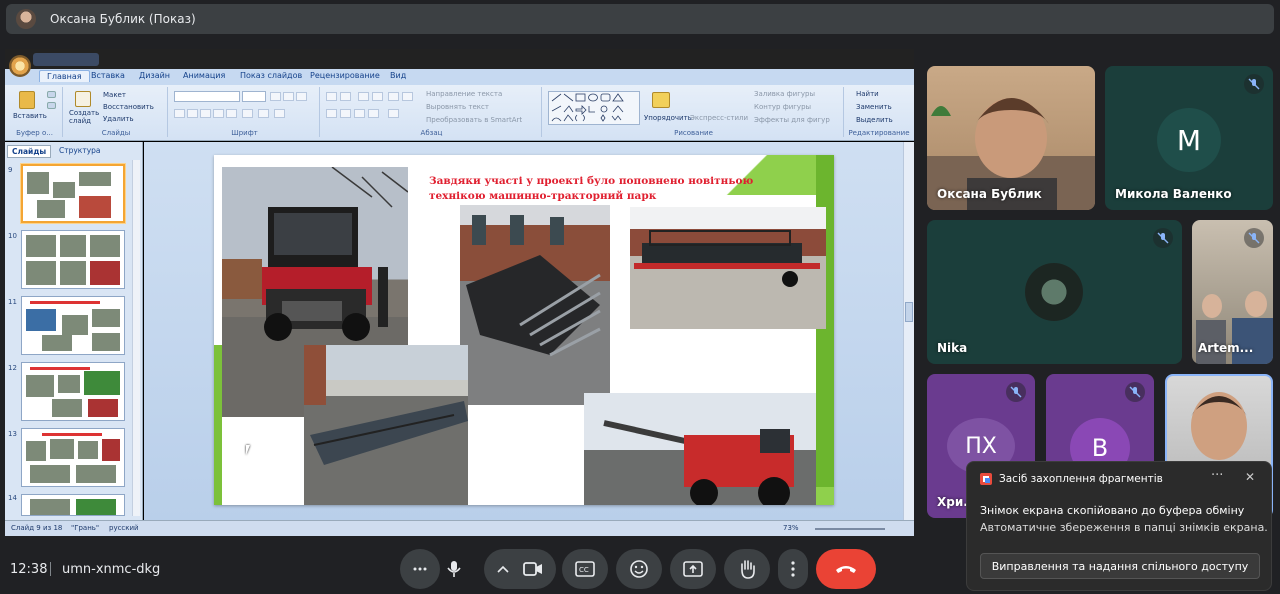 Image resolution: width=1280 pixels, height=594 pixels. I want to click on indent-less-button, so click(363, 96).